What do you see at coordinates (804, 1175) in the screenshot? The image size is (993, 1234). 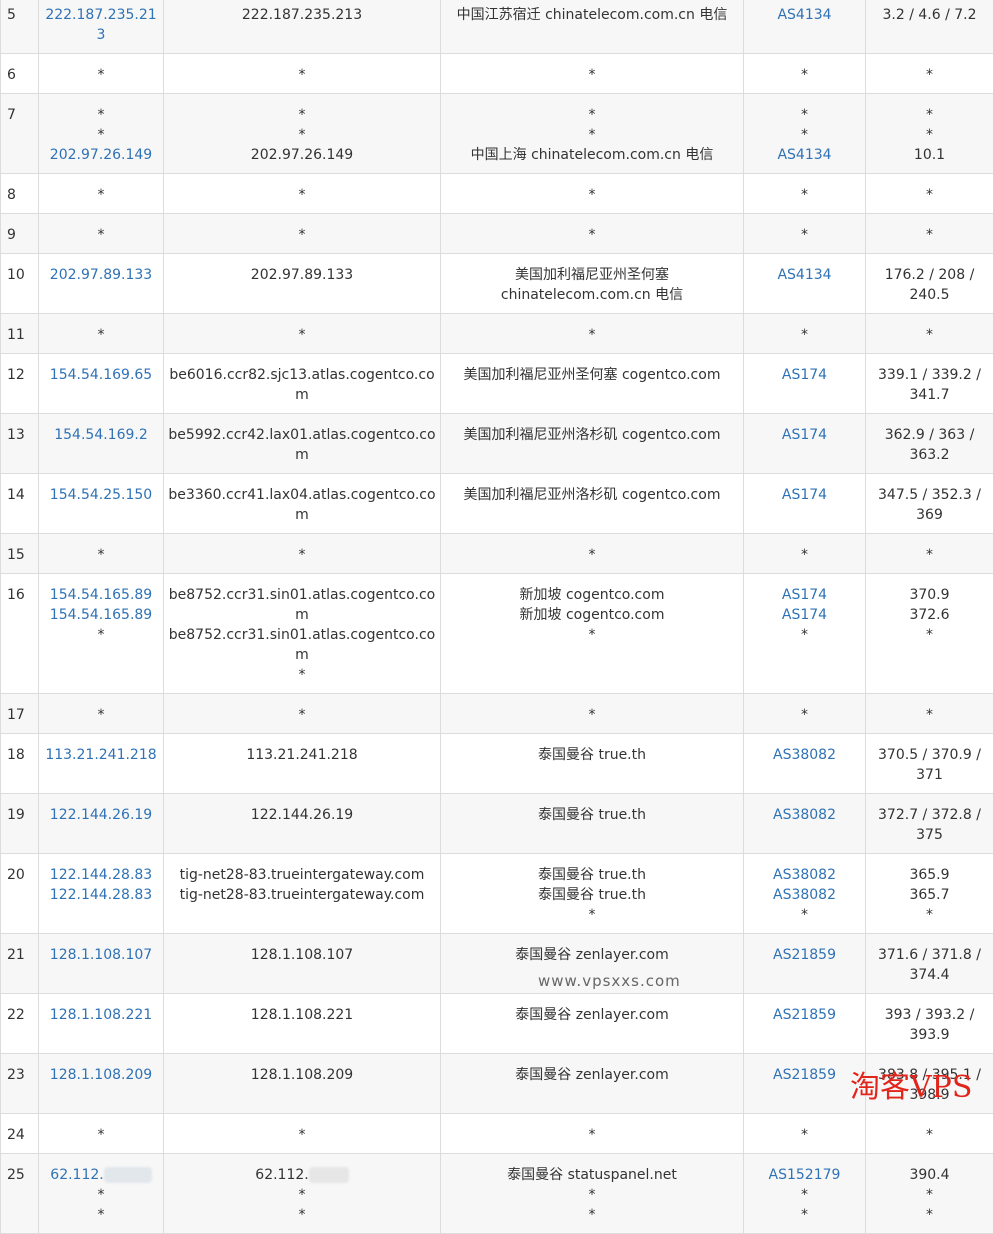 I see `asn-cell-line: AS152179` at bounding box center [804, 1175].